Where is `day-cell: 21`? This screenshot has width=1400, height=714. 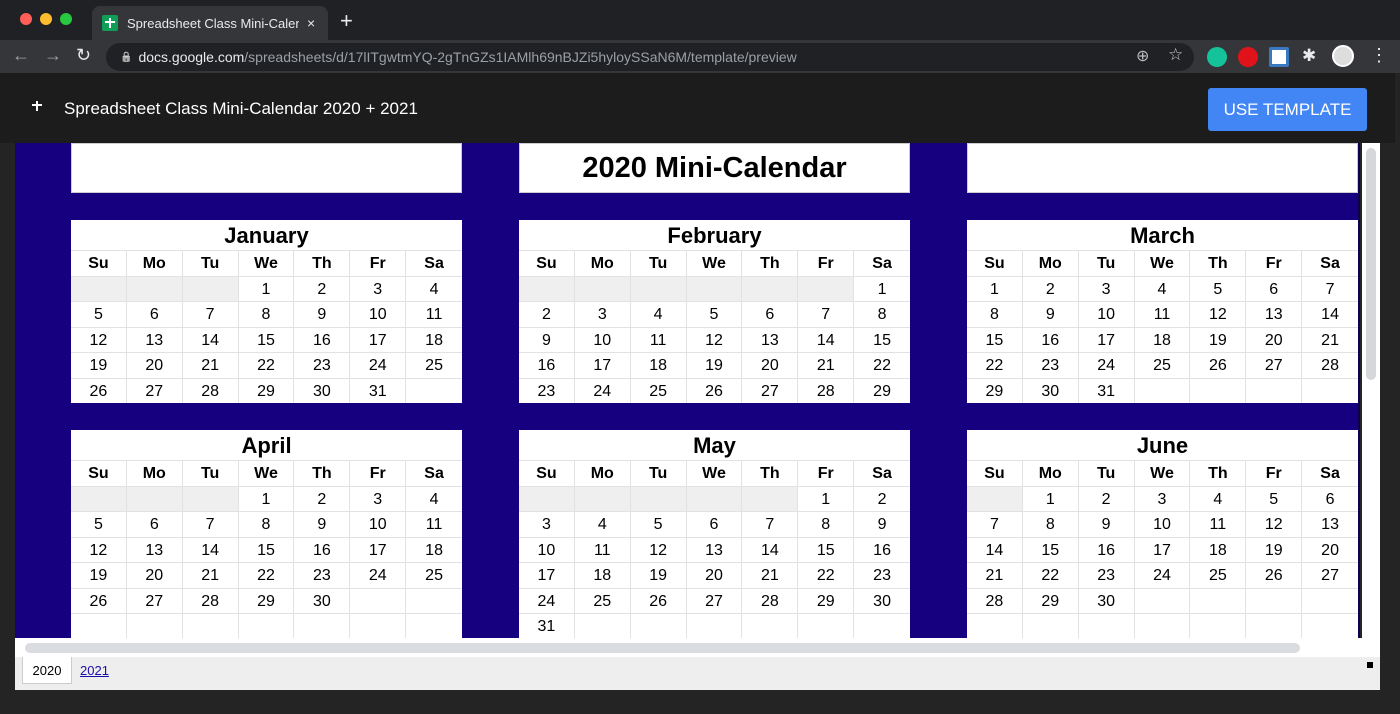
day-cell: 21 is located at coordinates (210, 365).